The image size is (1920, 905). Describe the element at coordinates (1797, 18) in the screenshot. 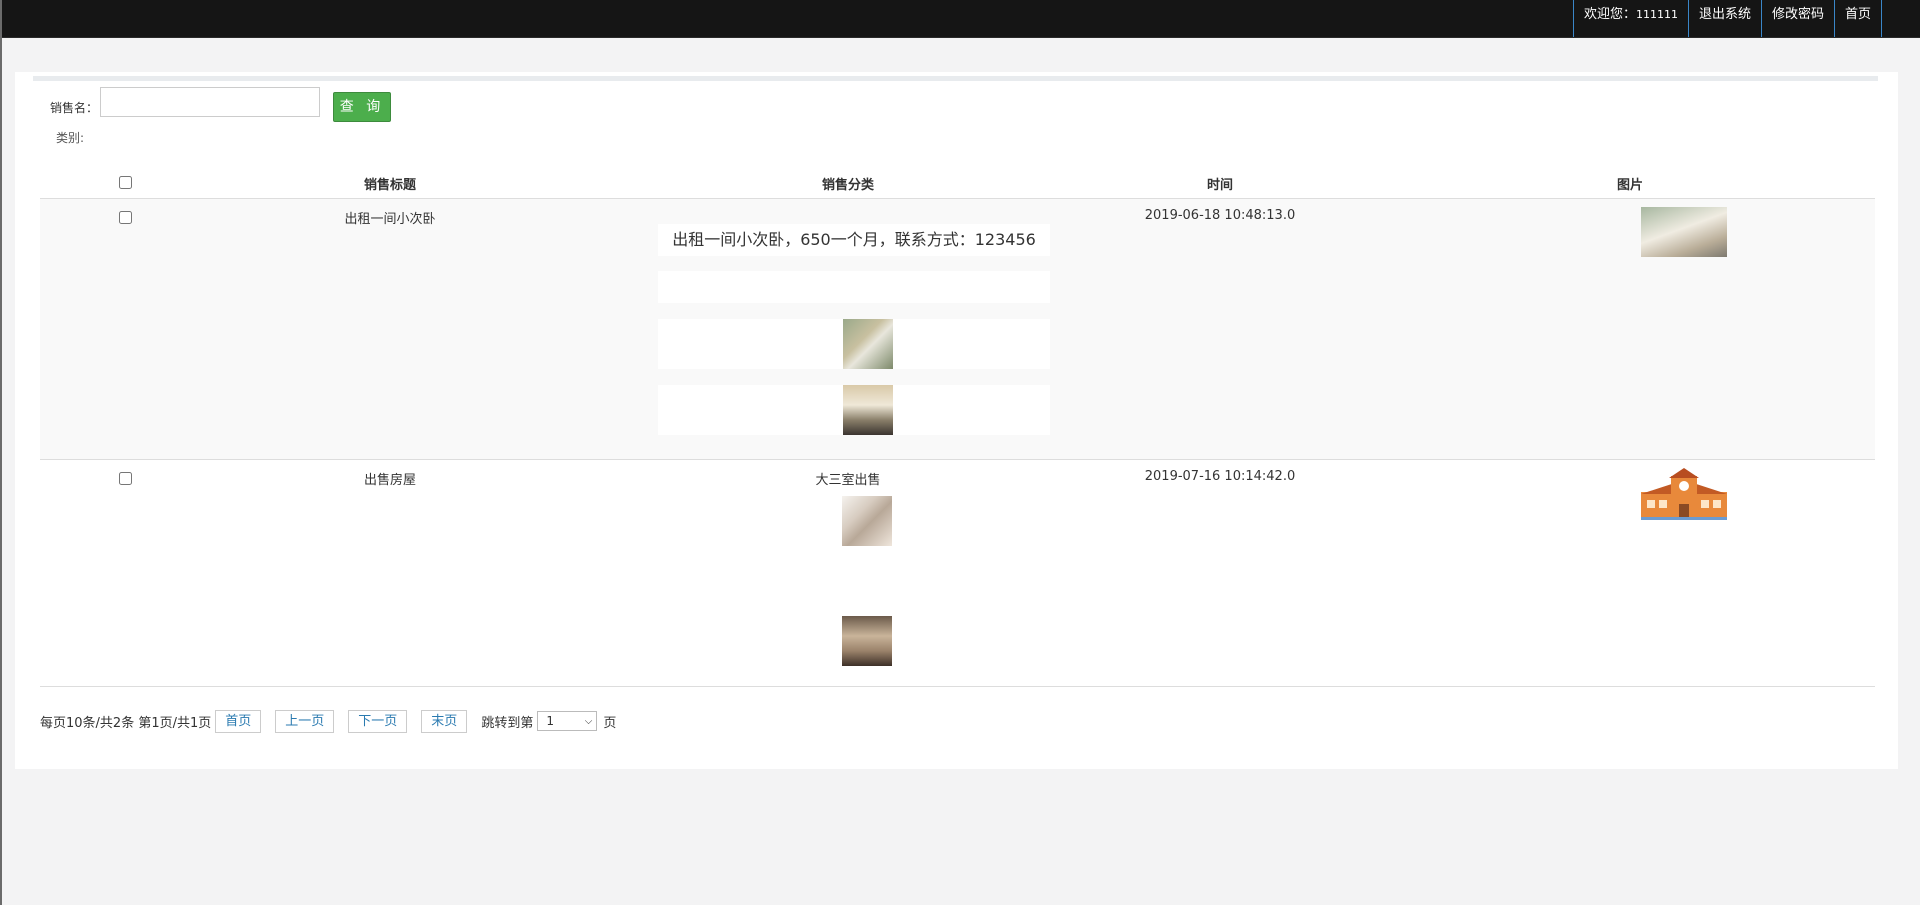

I see `change-password-link: 修改密码` at that location.